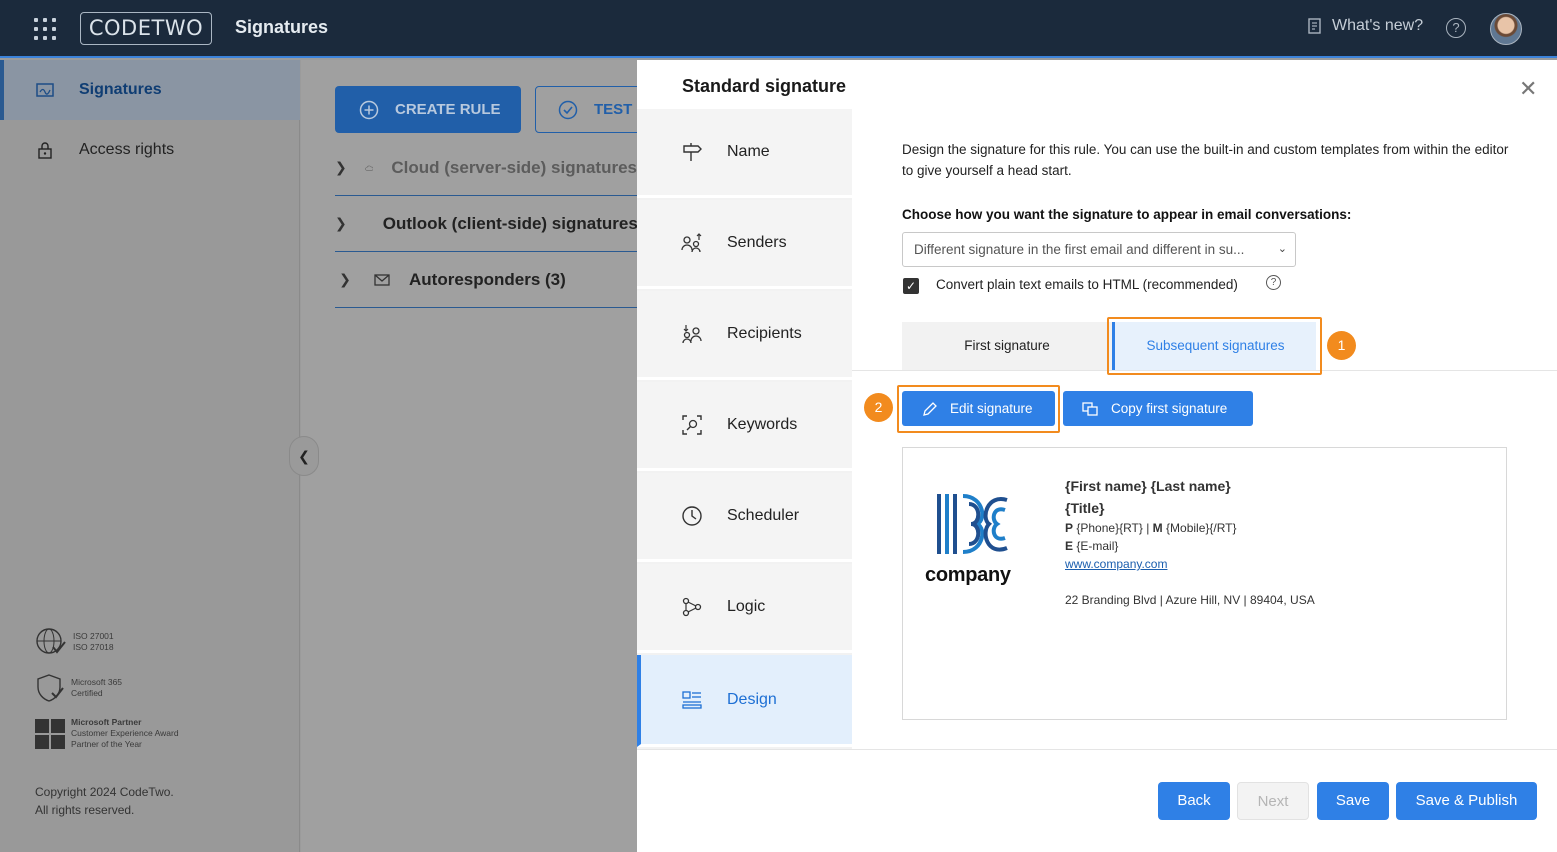 This screenshot has width=1557, height=852. Describe the element at coordinates (613, 109) in the screenshot. I see `test-label: TEST` at that location.